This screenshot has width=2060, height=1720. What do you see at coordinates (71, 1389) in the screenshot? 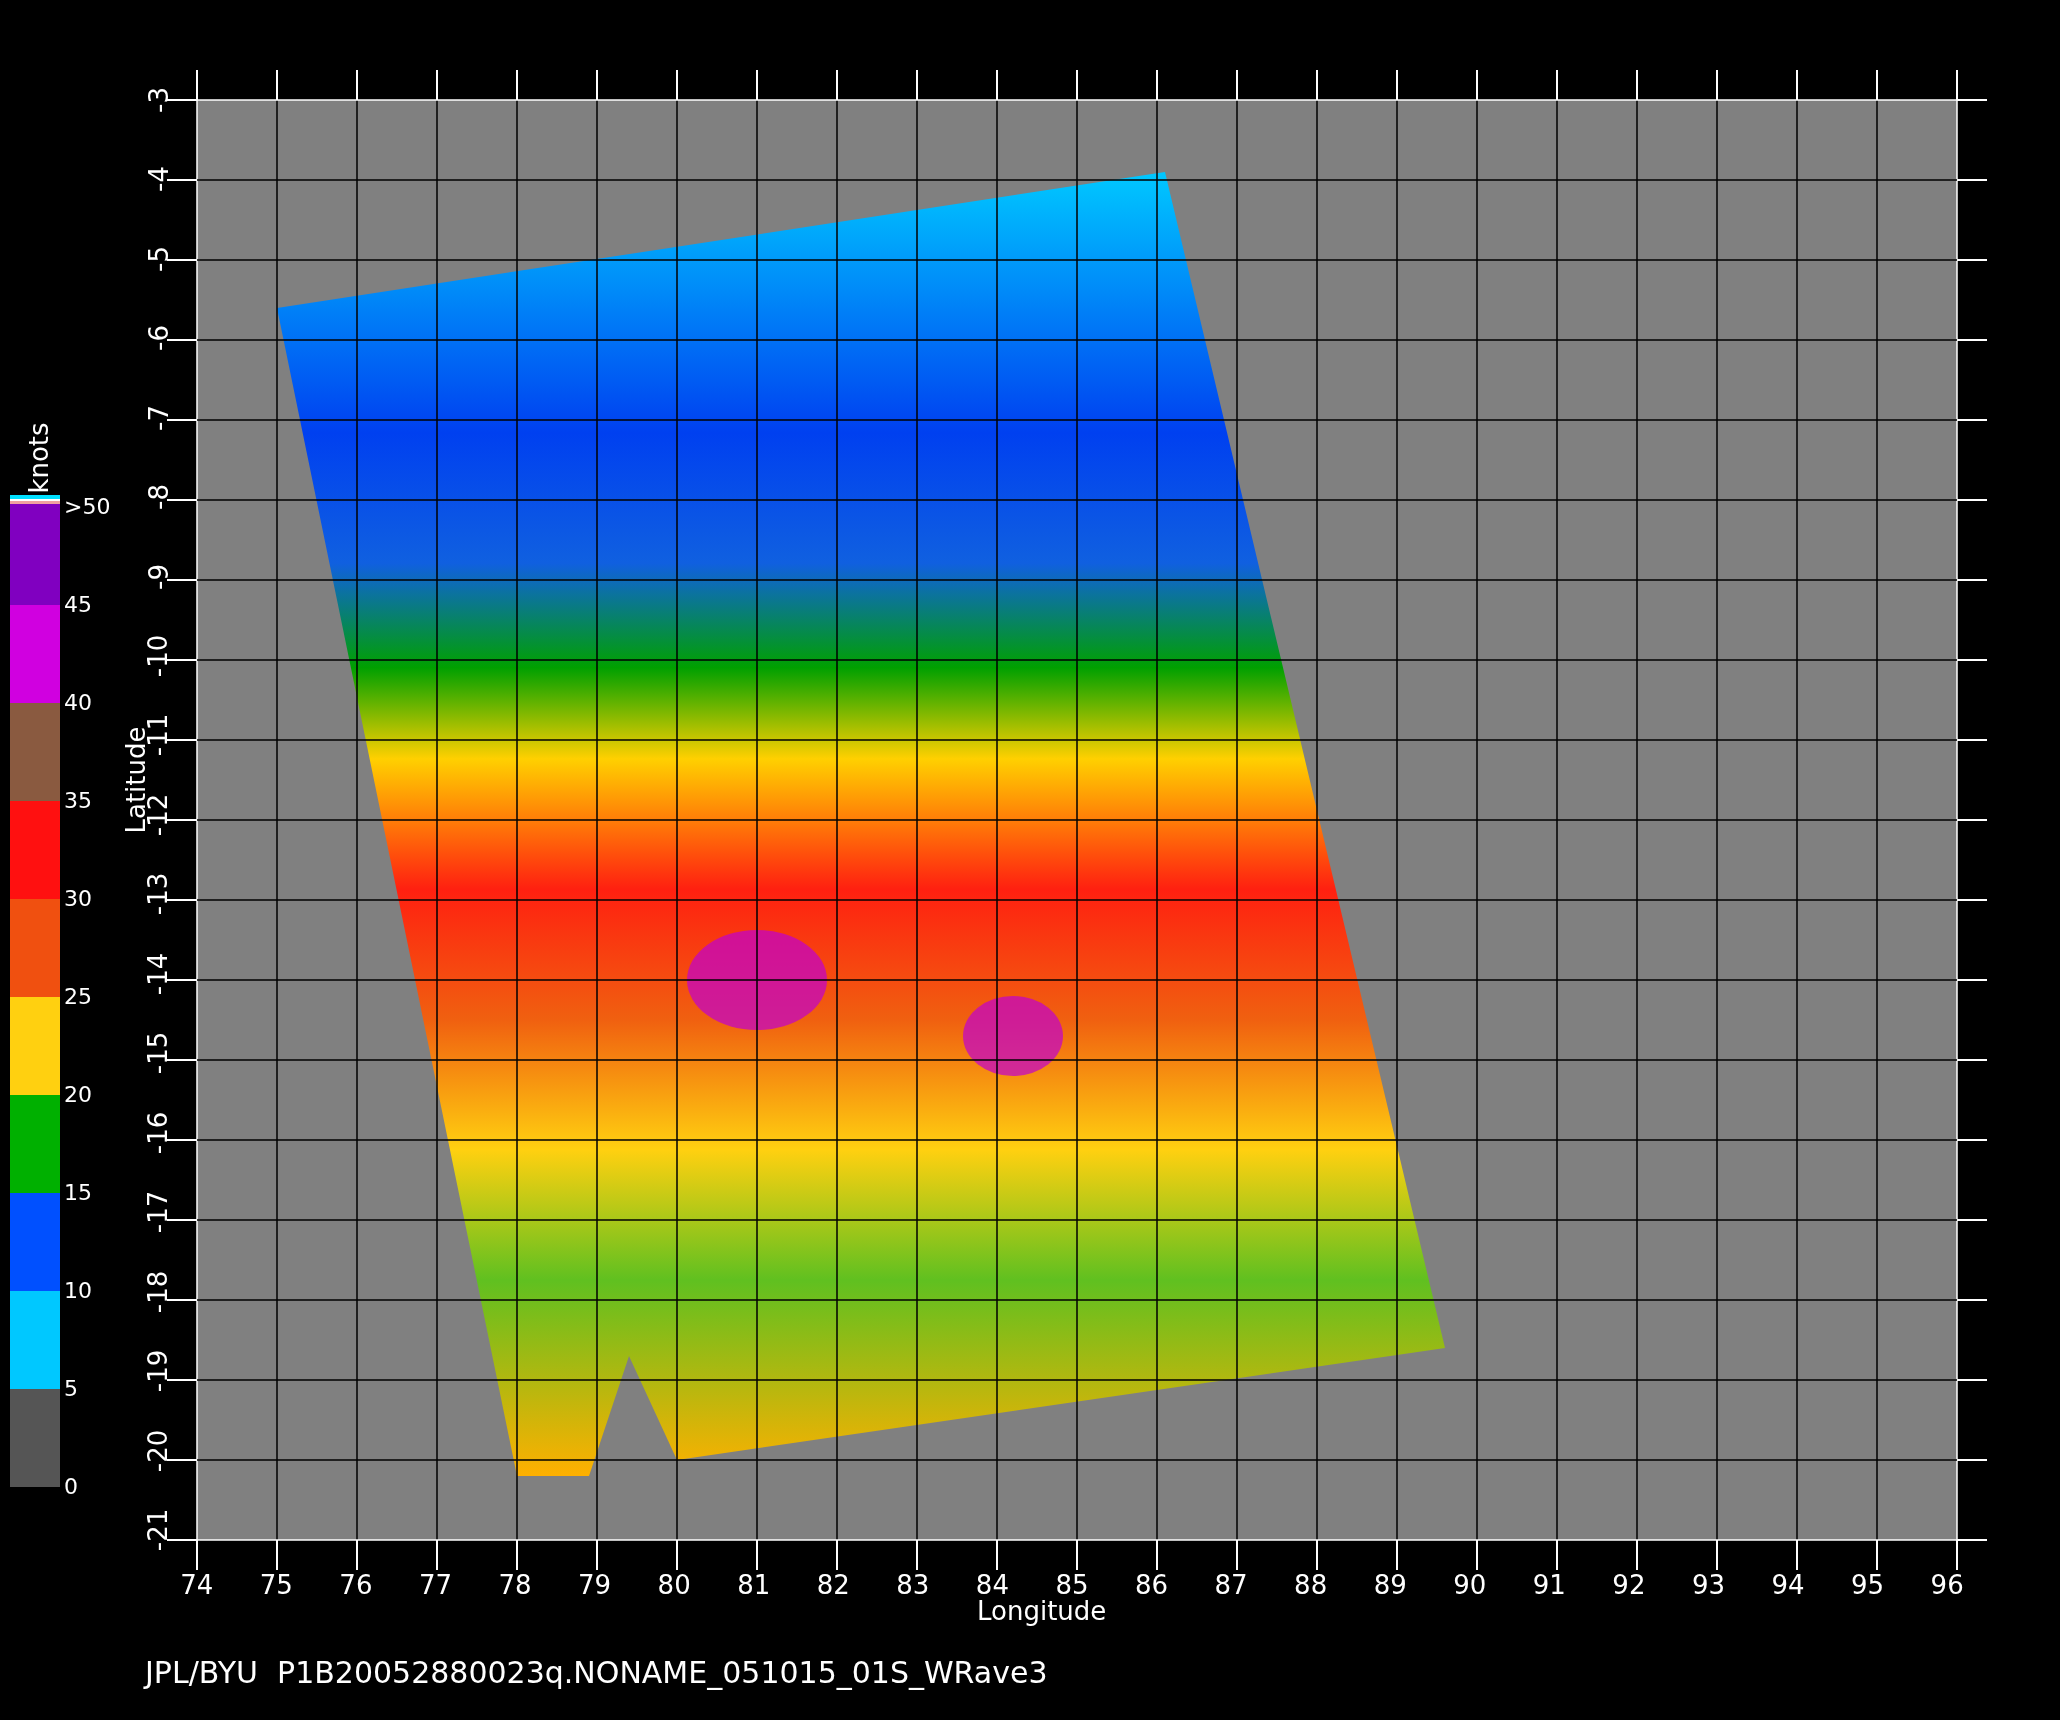
I see `colorbar-label: 5` at bounding box center [71, 1389].